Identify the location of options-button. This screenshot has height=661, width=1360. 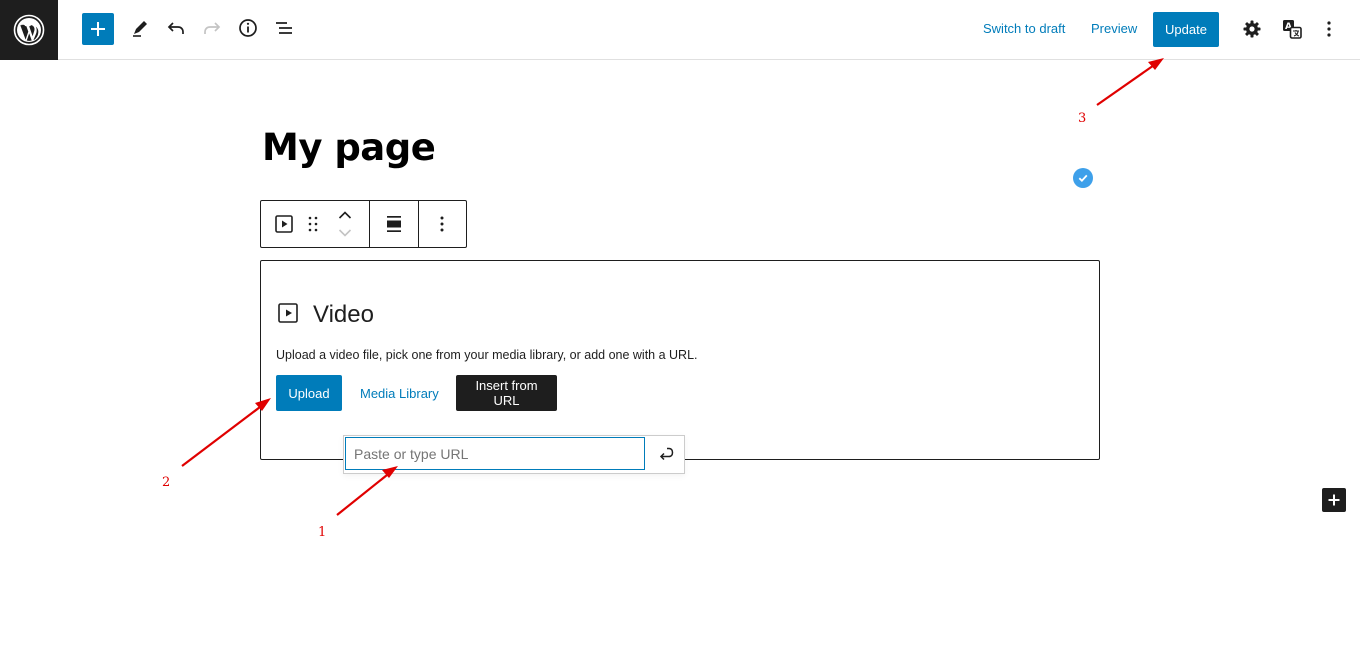
(1329, 29).